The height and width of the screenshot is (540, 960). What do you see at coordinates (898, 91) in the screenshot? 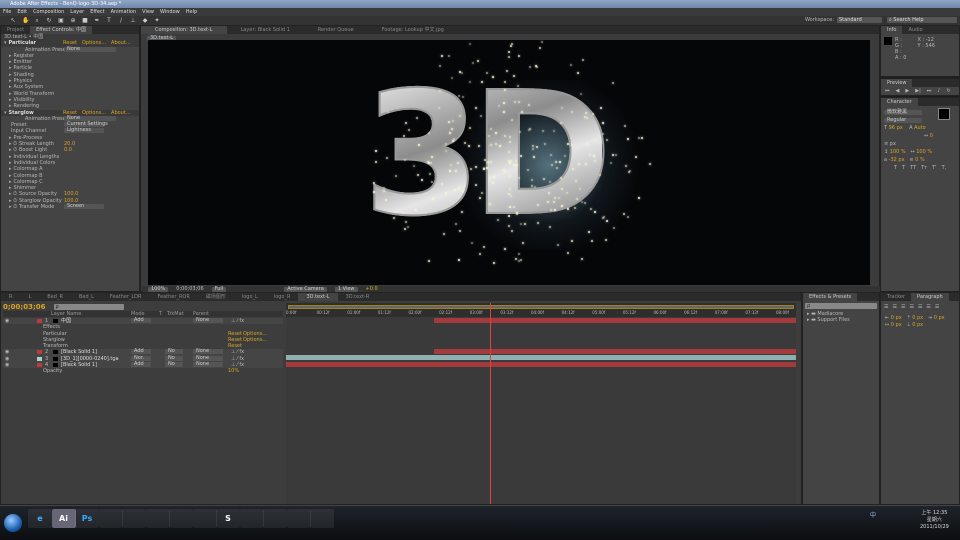
I see `prev-frame-icon: ◀` at bounding box center [898, 91].